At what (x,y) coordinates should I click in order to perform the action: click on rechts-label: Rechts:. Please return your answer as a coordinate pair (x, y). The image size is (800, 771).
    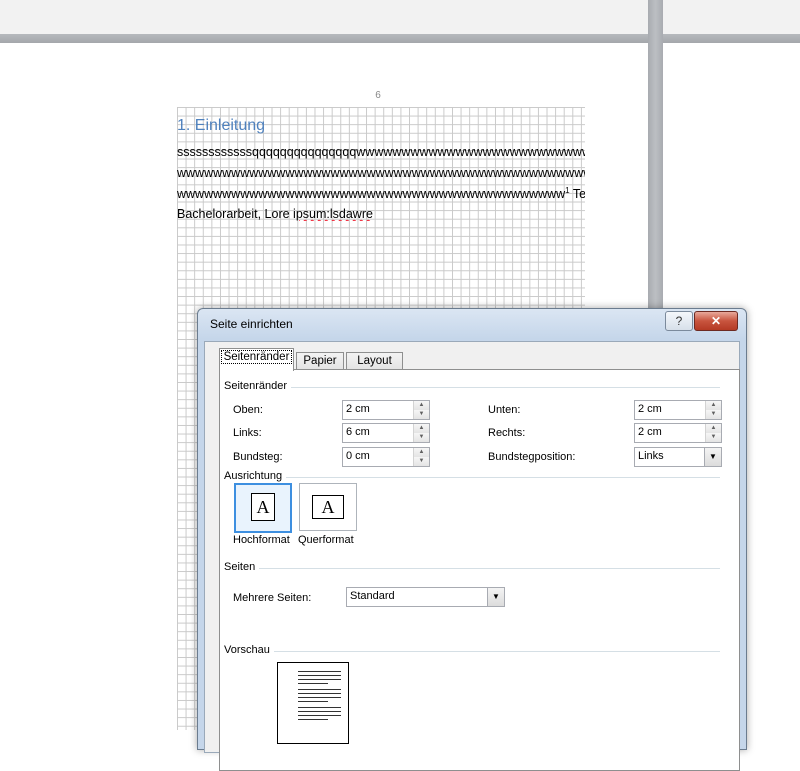
    Looking at the image, I should click on (507, 433).